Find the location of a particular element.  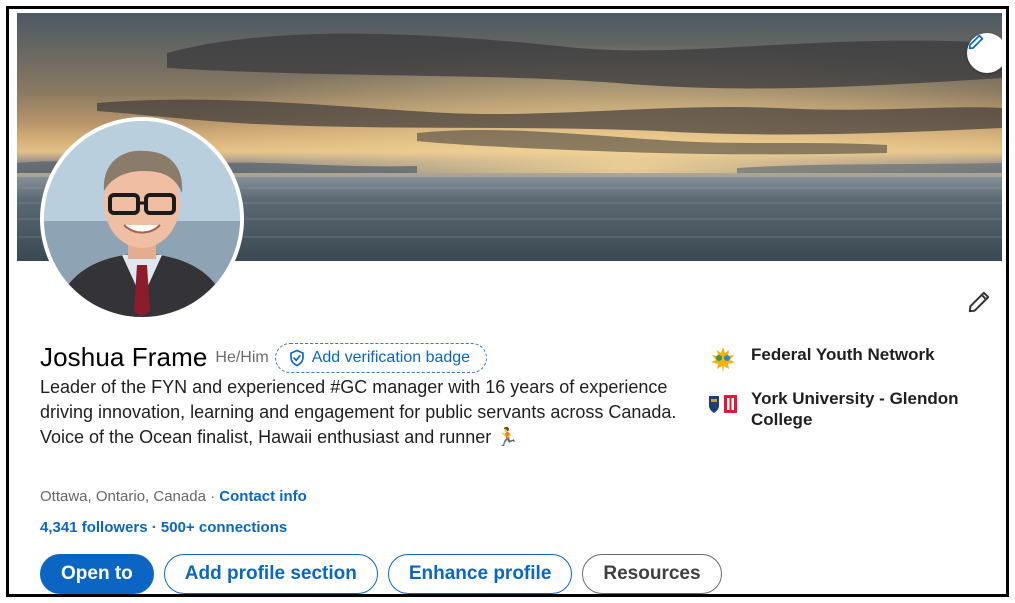

person-portrait-icon is located at coordinates (142, 219).